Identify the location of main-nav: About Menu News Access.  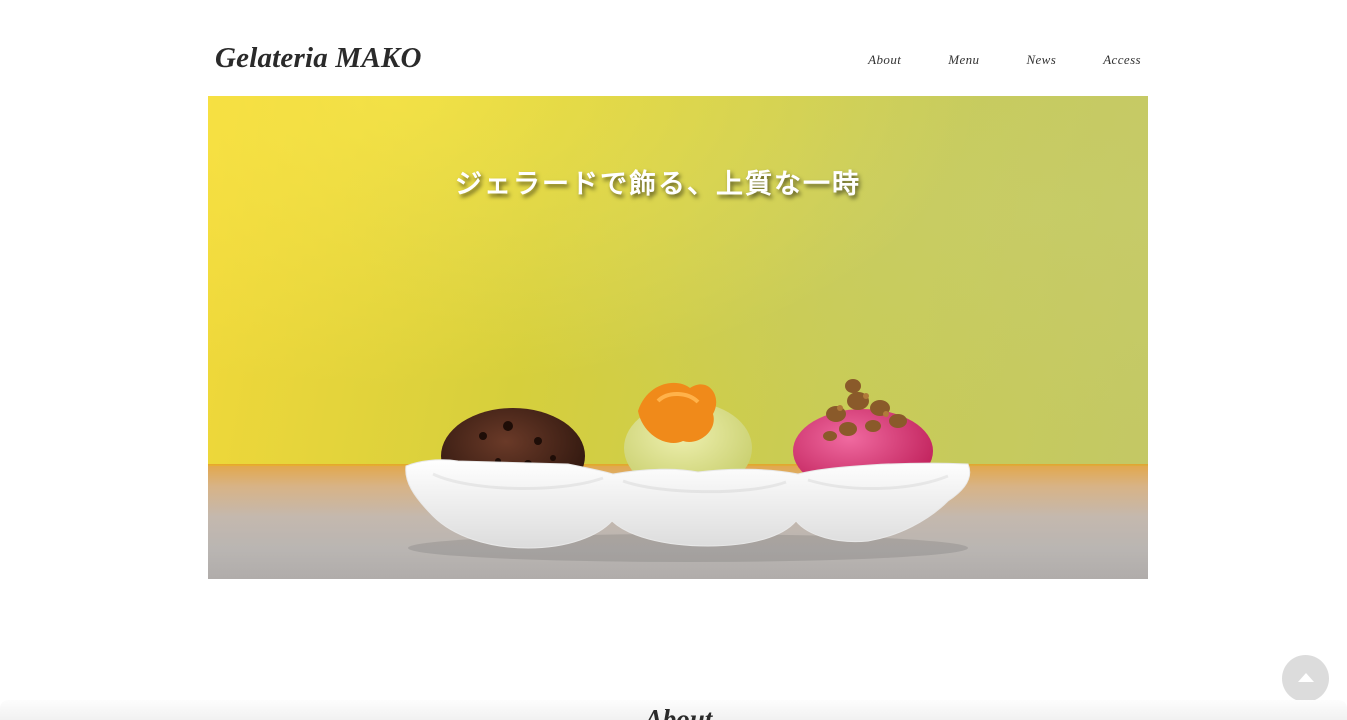
(981, 60).